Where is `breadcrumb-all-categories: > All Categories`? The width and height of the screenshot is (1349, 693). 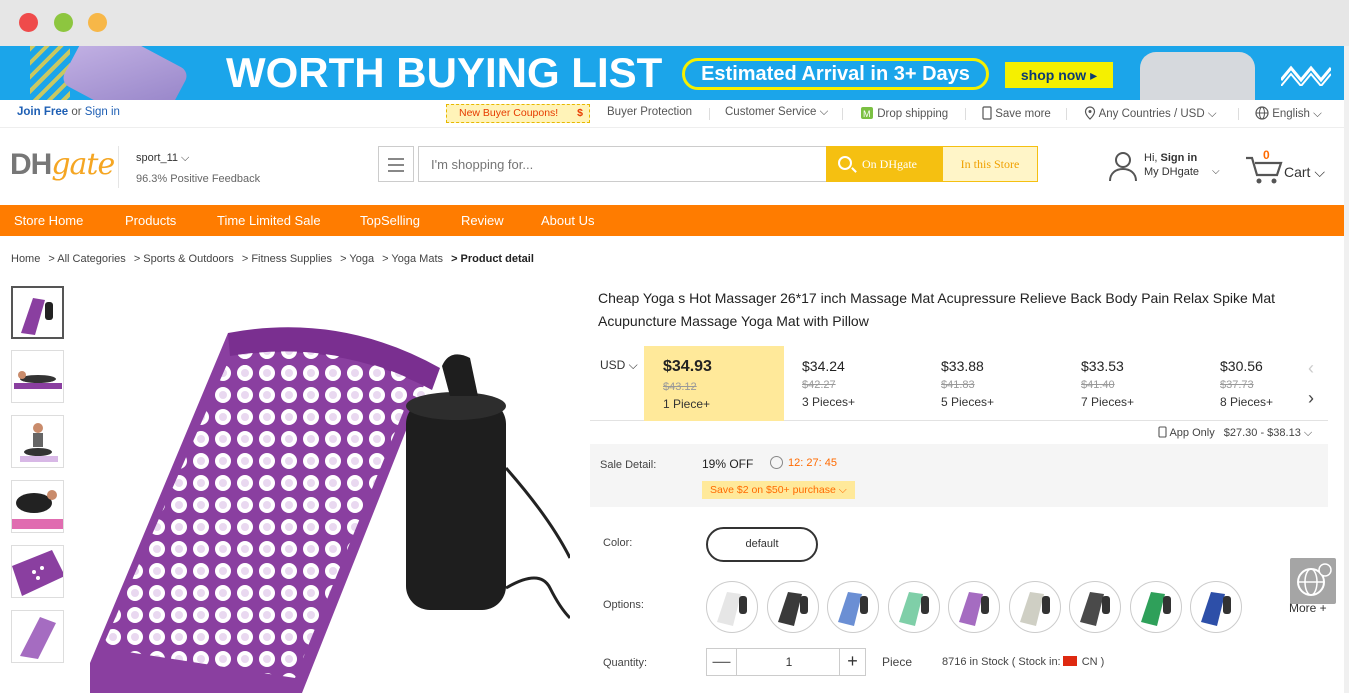
breadcrumb-all-categories: > All Categories is located at coordinates (86, 259).